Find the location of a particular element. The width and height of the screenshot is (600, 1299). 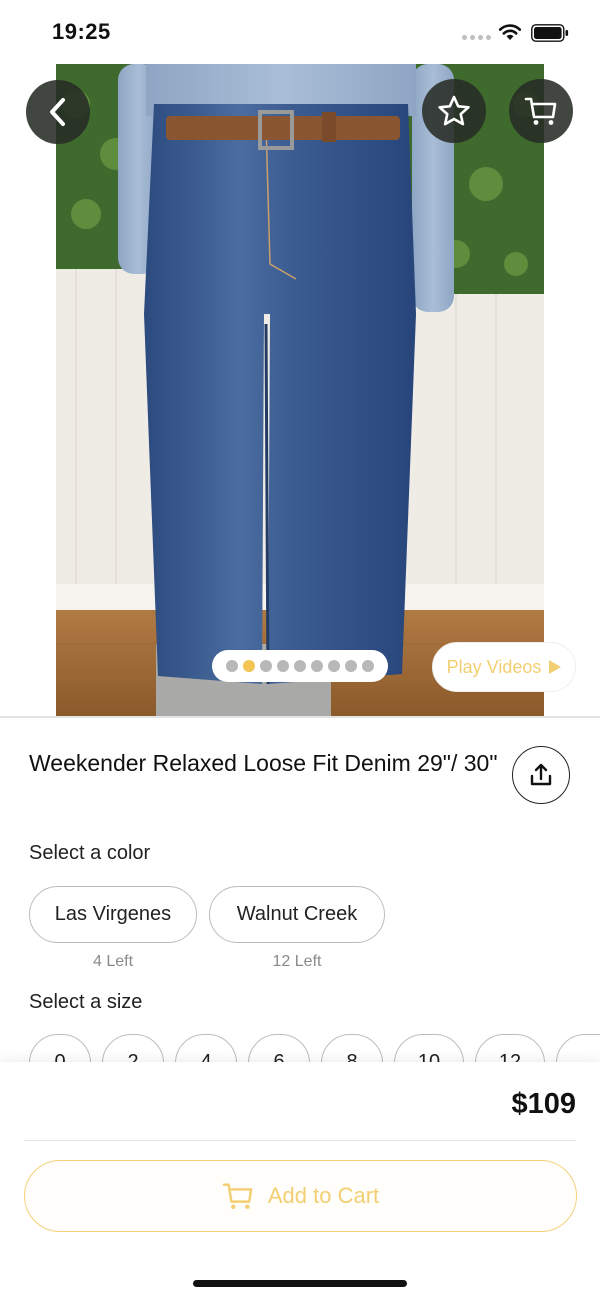

back-button is located at coordinates (58, 112).